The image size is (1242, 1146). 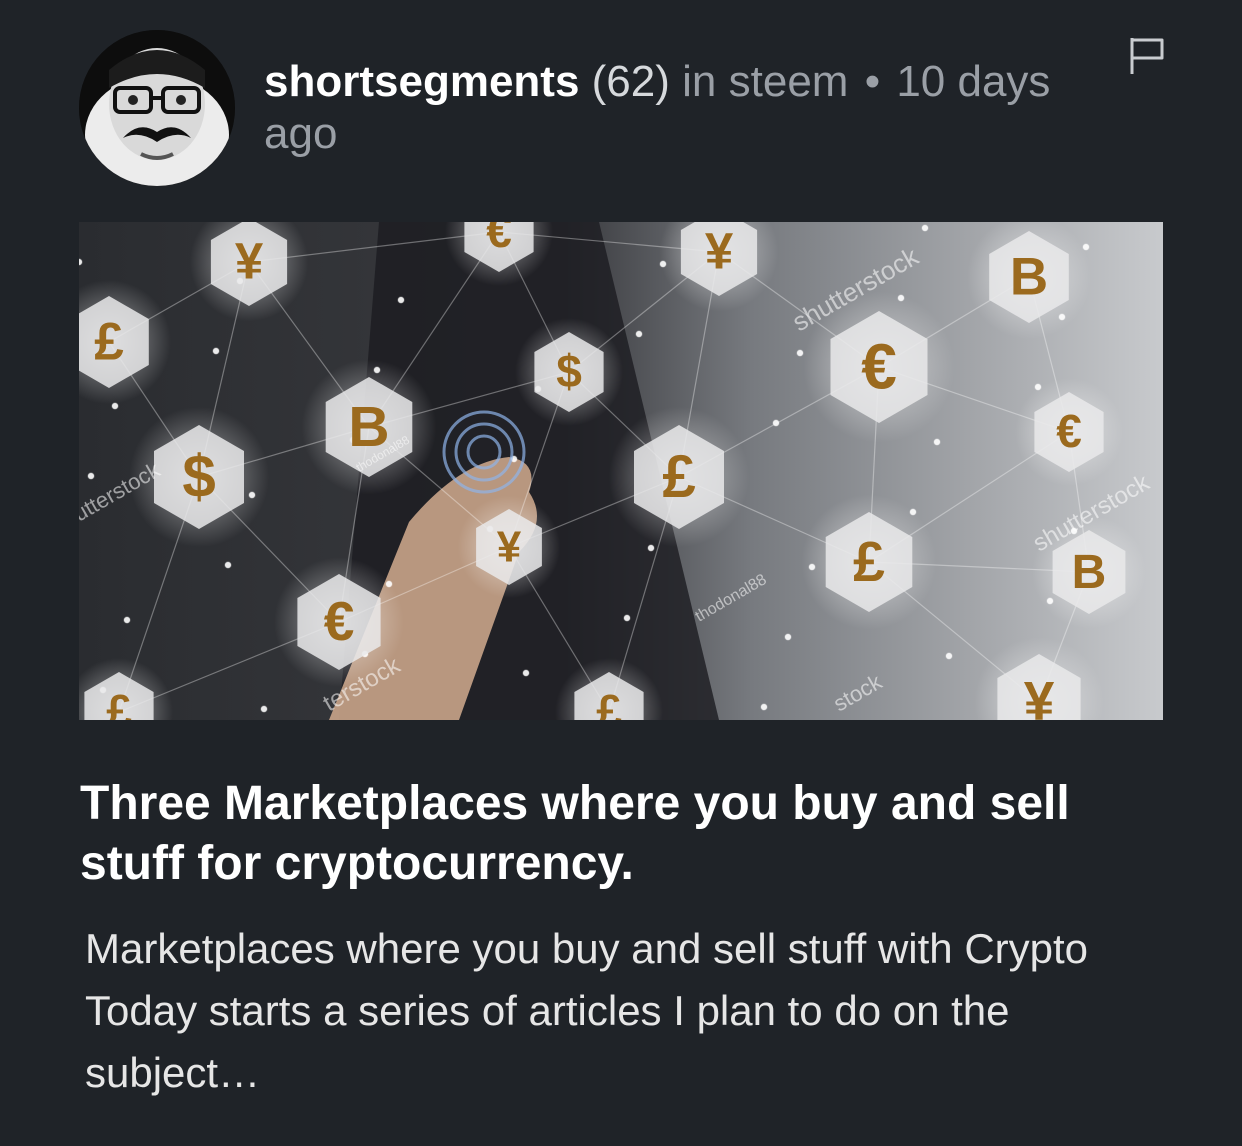 I want to click on avatar-portrait-icon, so click(x=157, y=108).